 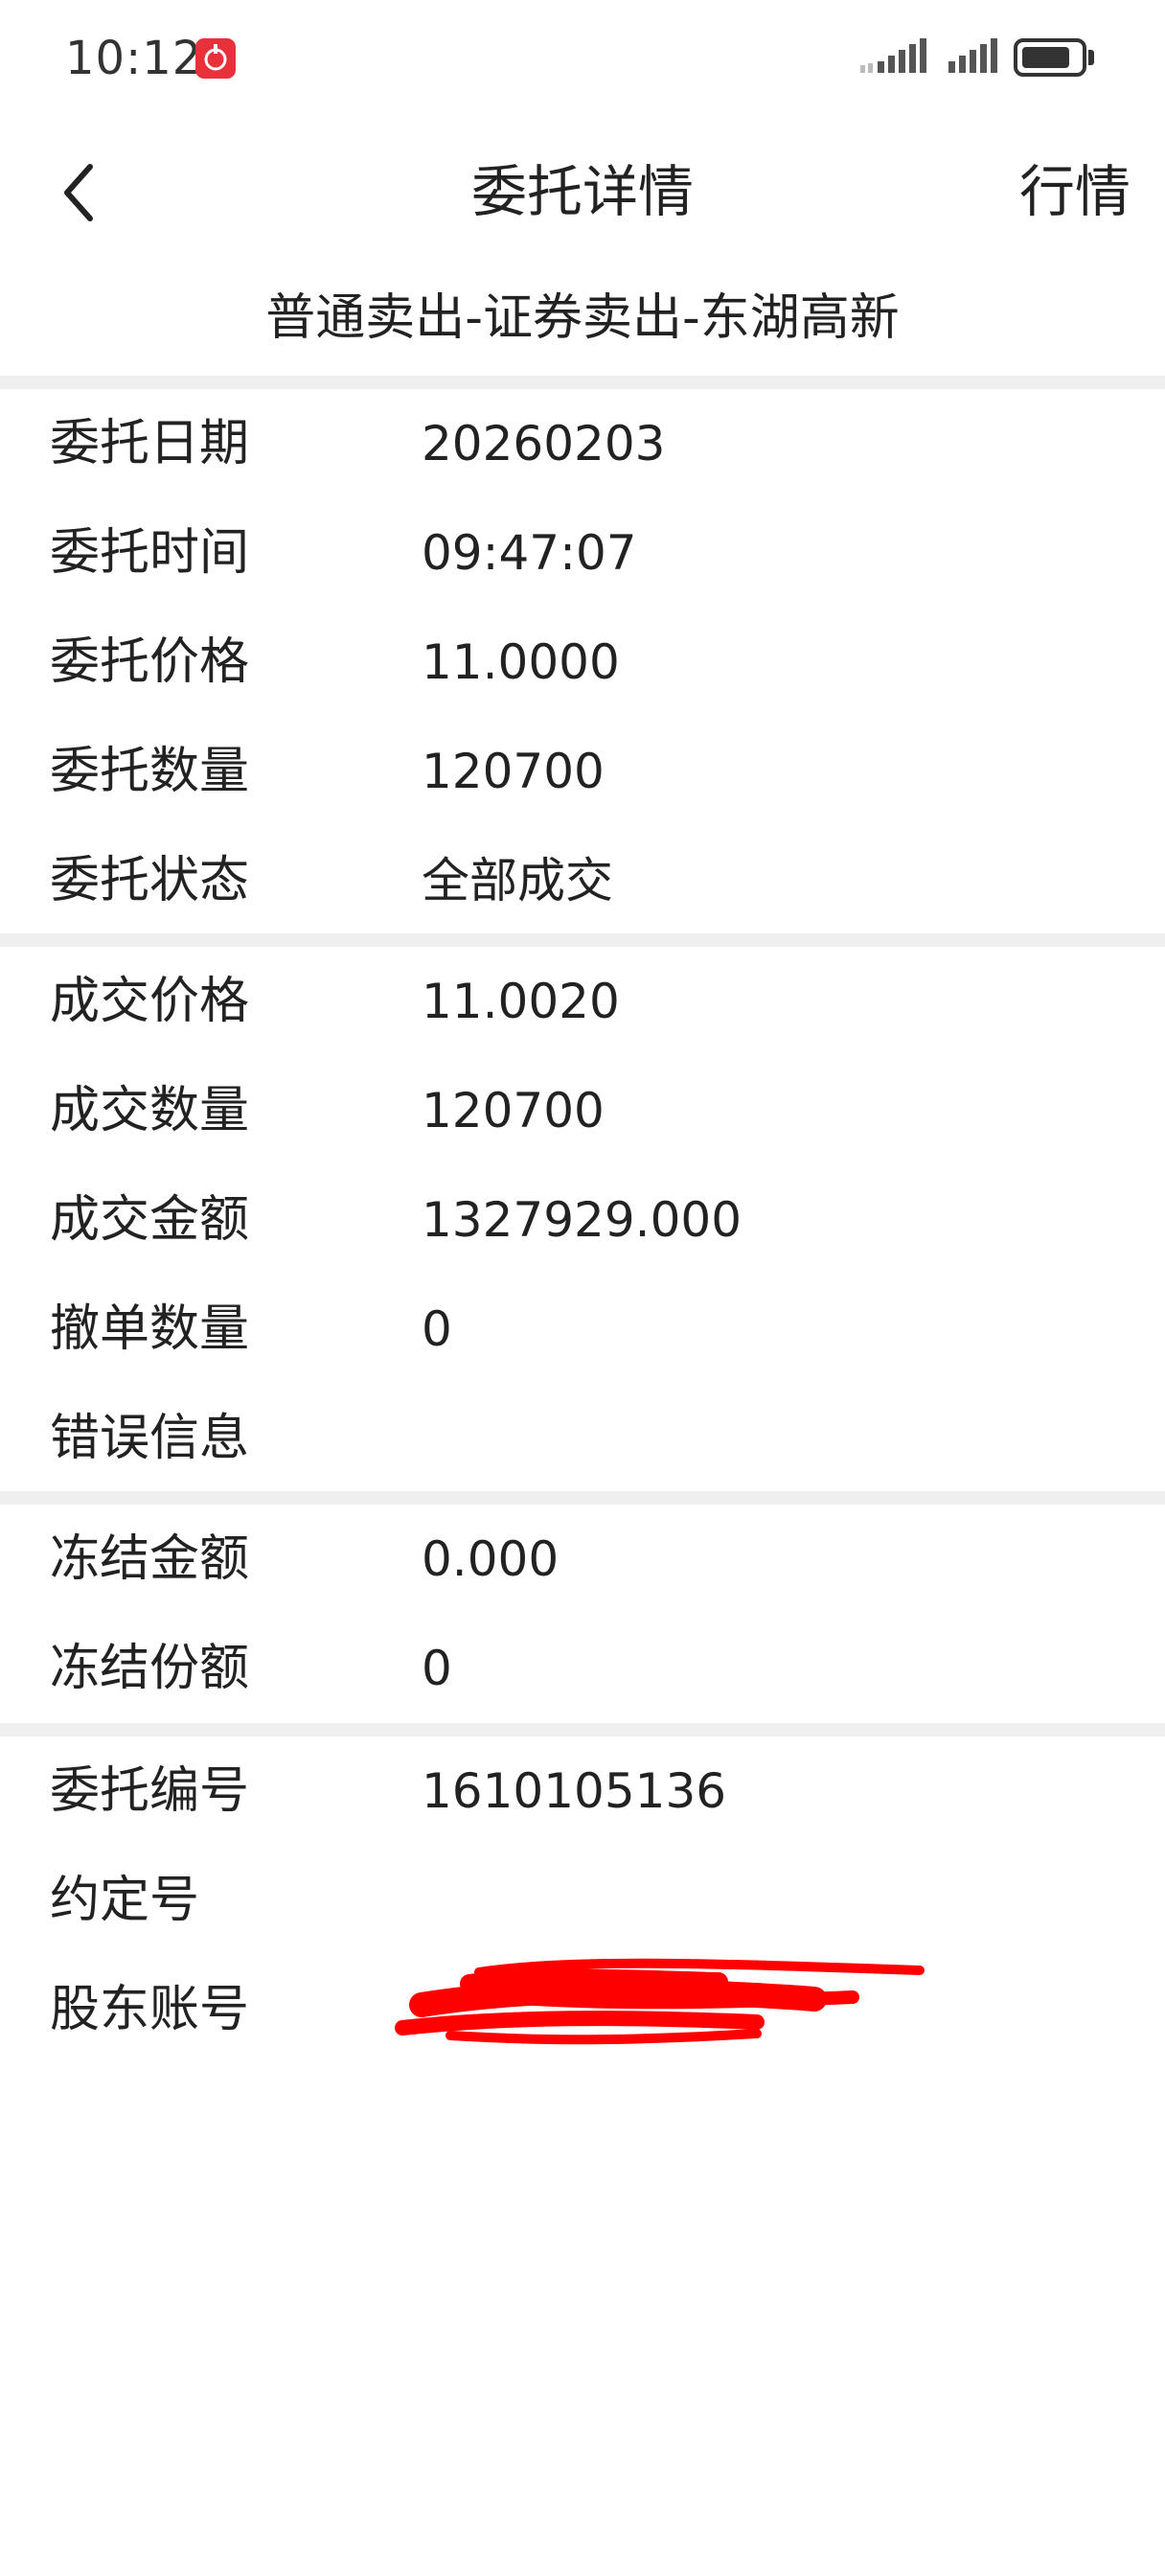 I want to click on detail-row-order-number: 委托编号 1610105136, so click(x=582, y=1791).